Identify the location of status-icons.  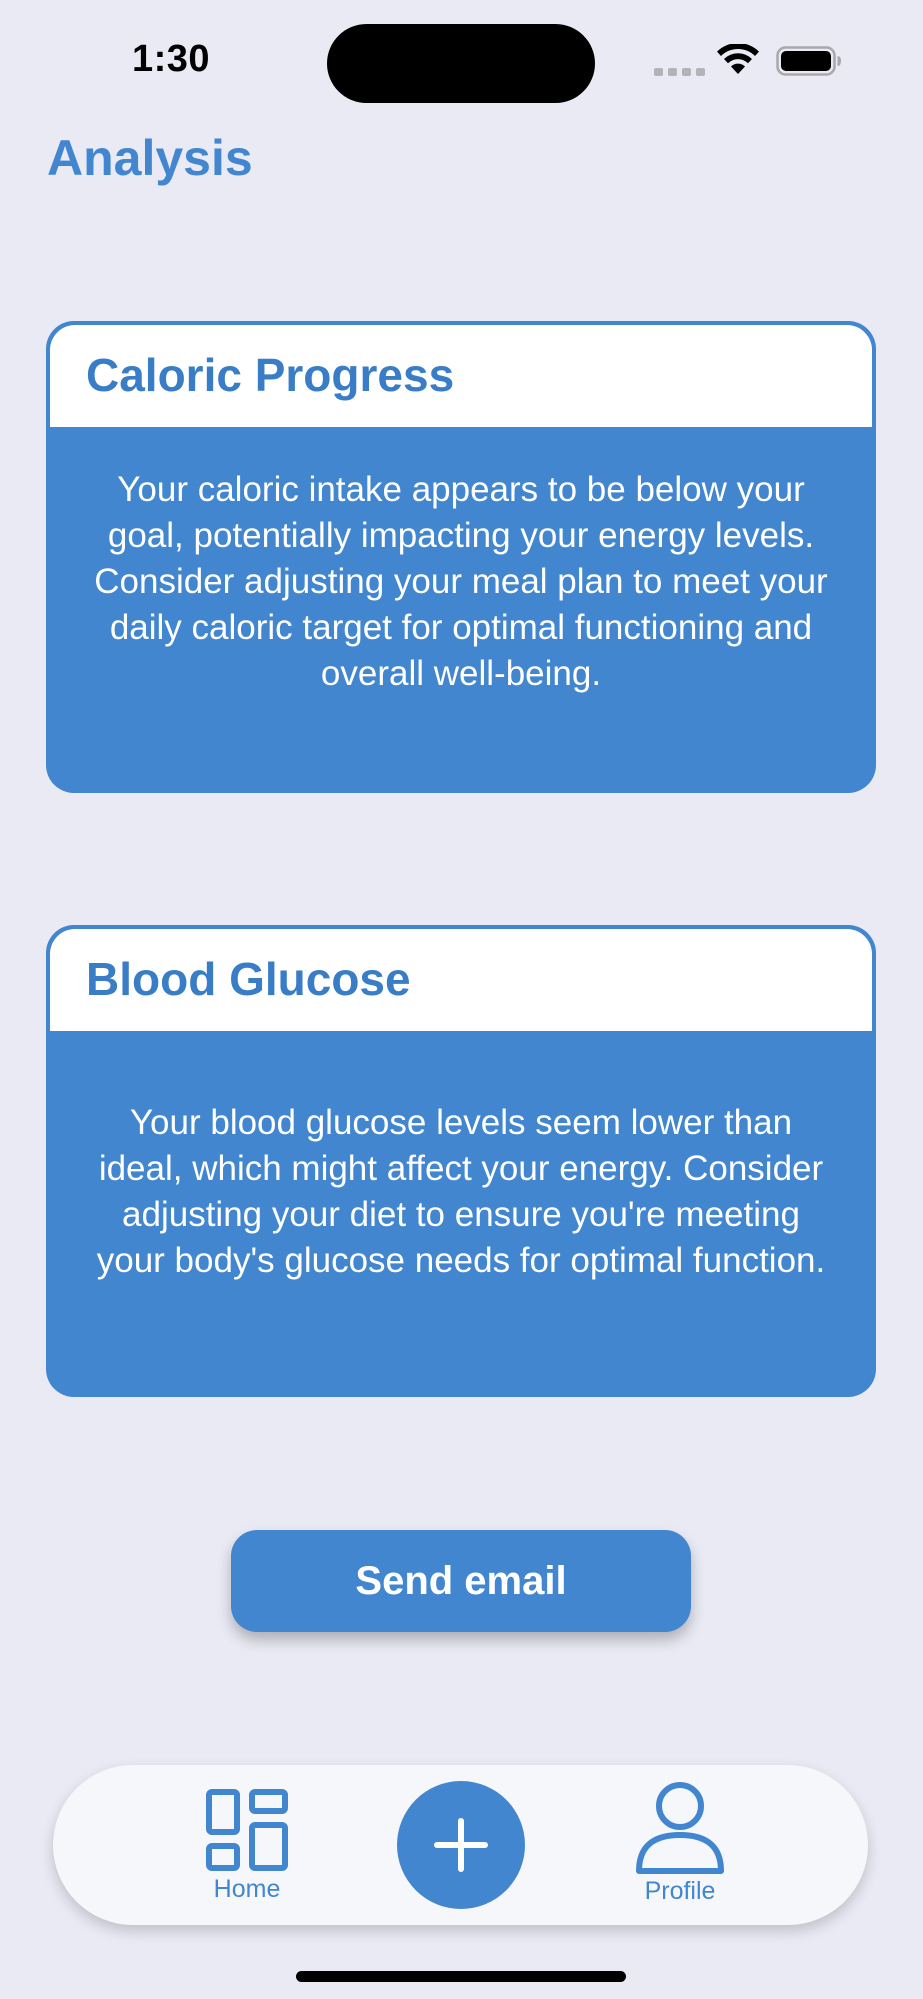
(747, 61).